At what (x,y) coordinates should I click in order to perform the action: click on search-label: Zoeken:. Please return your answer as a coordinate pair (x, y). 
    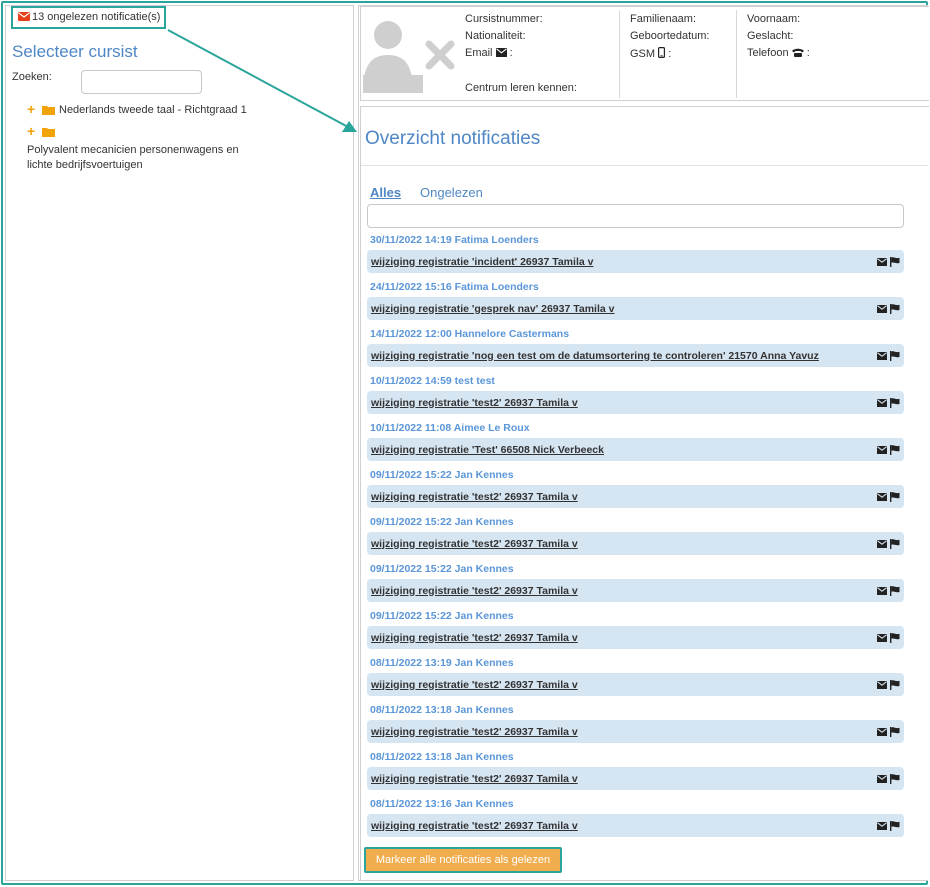
    Looking at the image, I should click on (32, 77).